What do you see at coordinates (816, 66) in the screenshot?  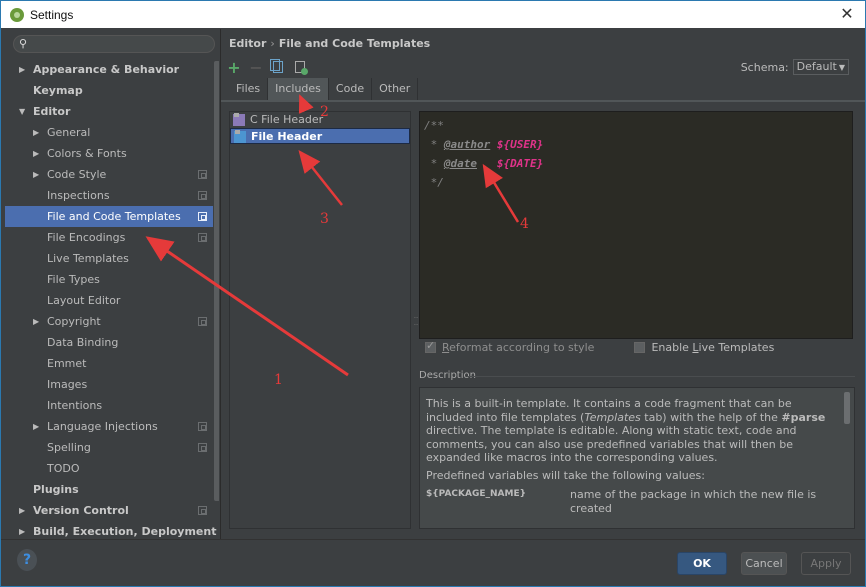 I see `schema-value: Default` at bounding box center [816, 66].